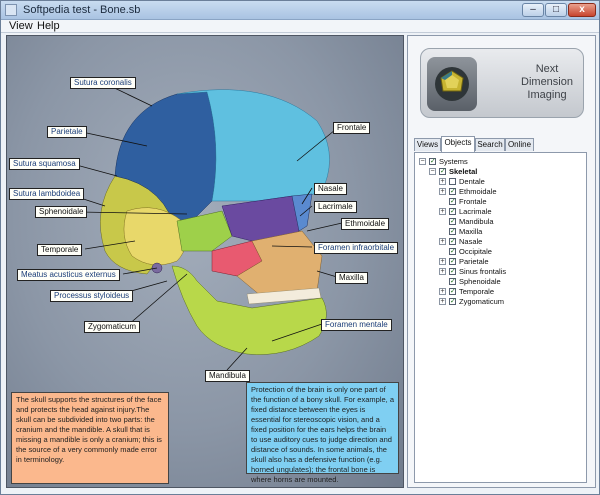 Image resolution: width=600 pixels, height=495 pixels. What do you see at coordinates (330, 189) in the screenshot?
I see `label-nasale: Nasale` at bounding box center [330, 189].